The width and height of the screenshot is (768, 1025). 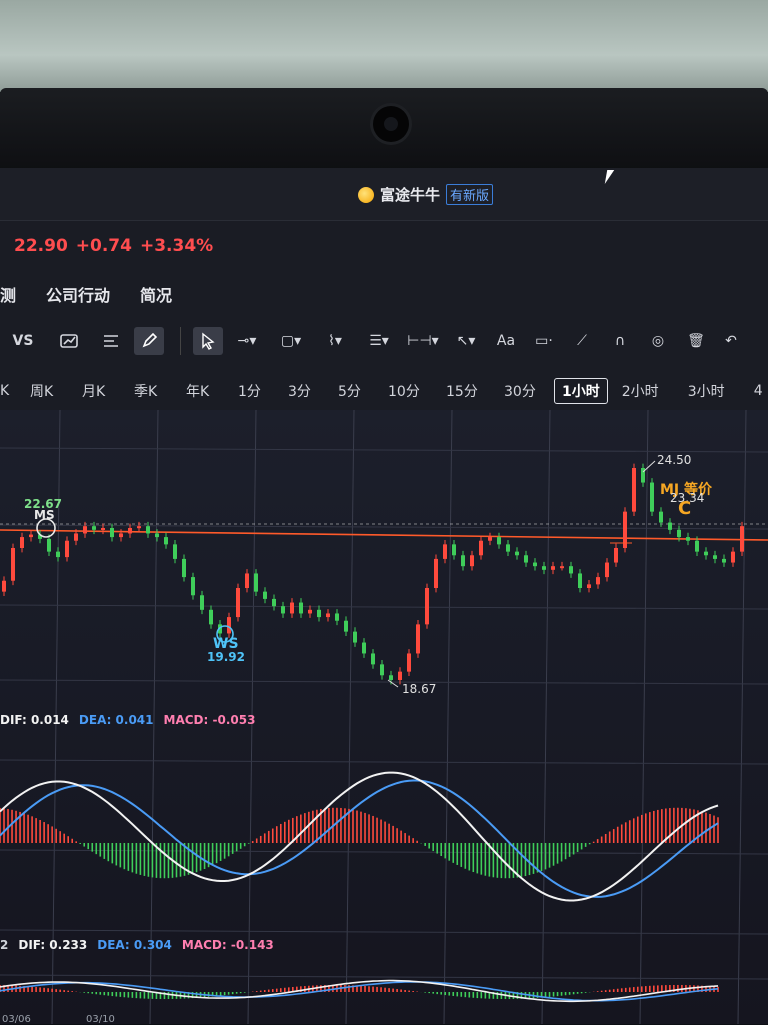 I want to click on macd1-legend: DIF: 0.014 DEA: 0.041 MACD: -0.053, so click(x=127, y=720).